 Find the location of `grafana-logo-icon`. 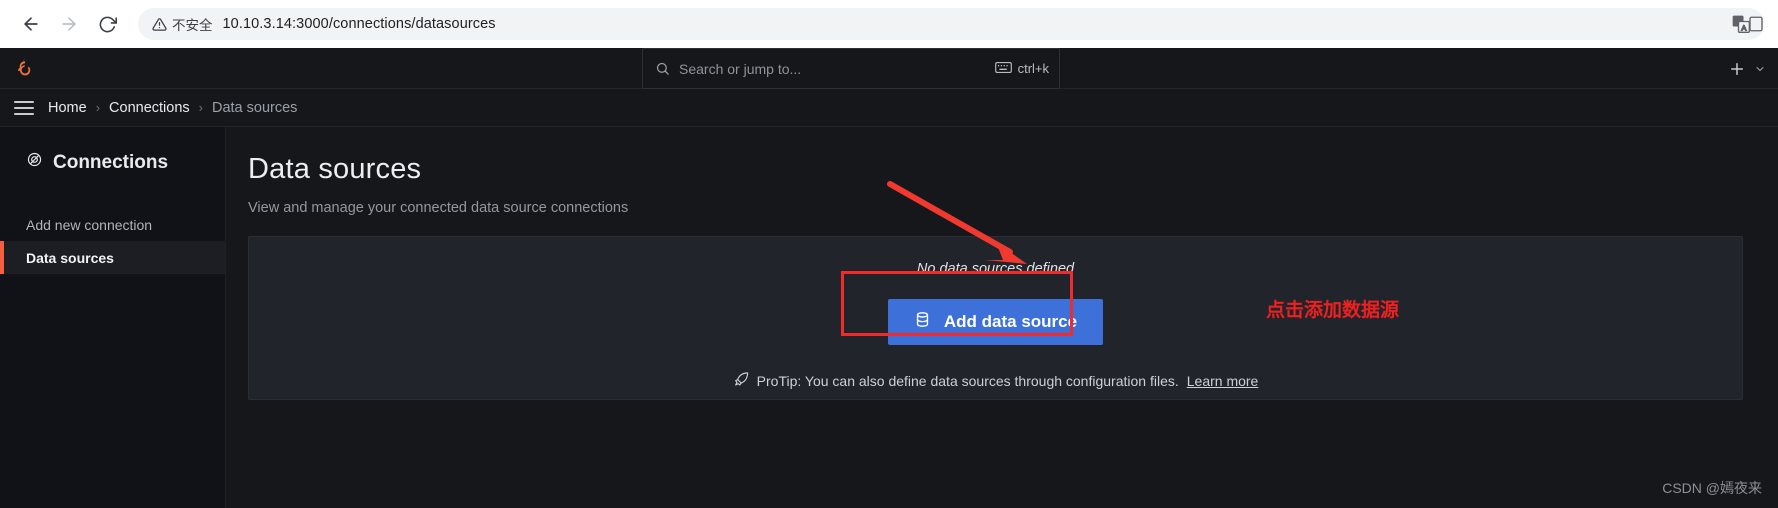

grafana-logo-icon is located at coordinates (25, 68).